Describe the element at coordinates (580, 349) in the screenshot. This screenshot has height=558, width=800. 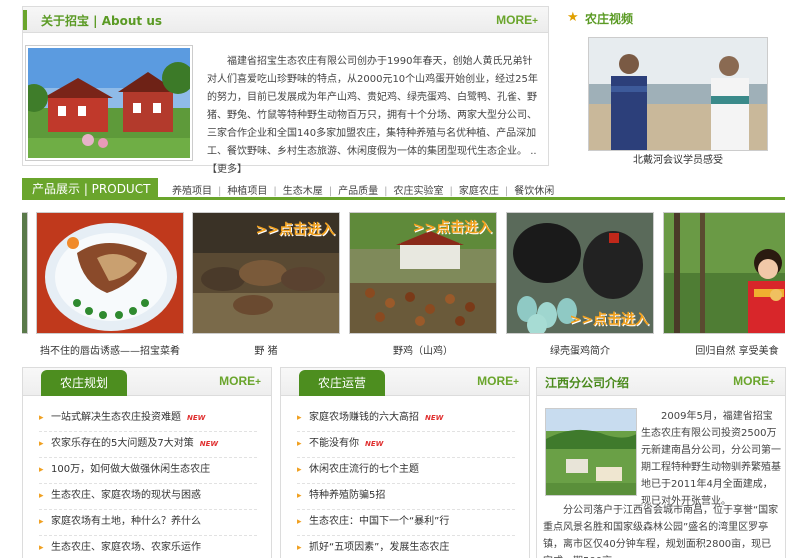
I see `gallery-caption: 绿壳蛋鸡简介` at that location.